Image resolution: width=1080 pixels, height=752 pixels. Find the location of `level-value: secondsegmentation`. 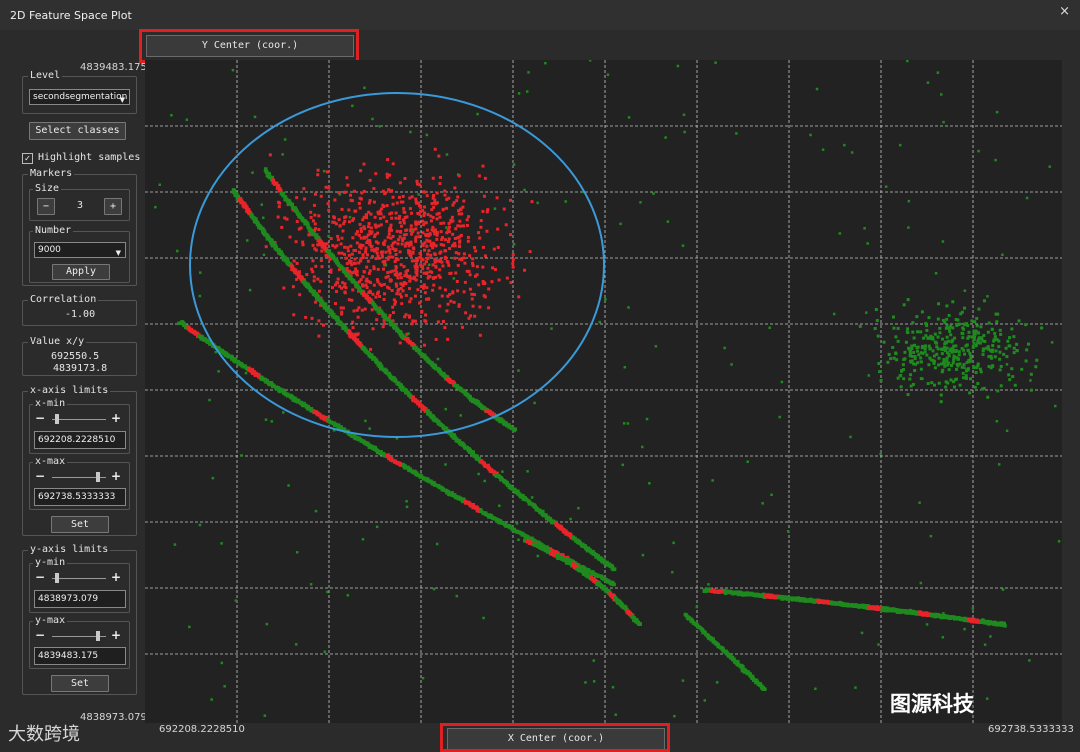

level-value: secondsegmentation is located at coordinates (80, 97).